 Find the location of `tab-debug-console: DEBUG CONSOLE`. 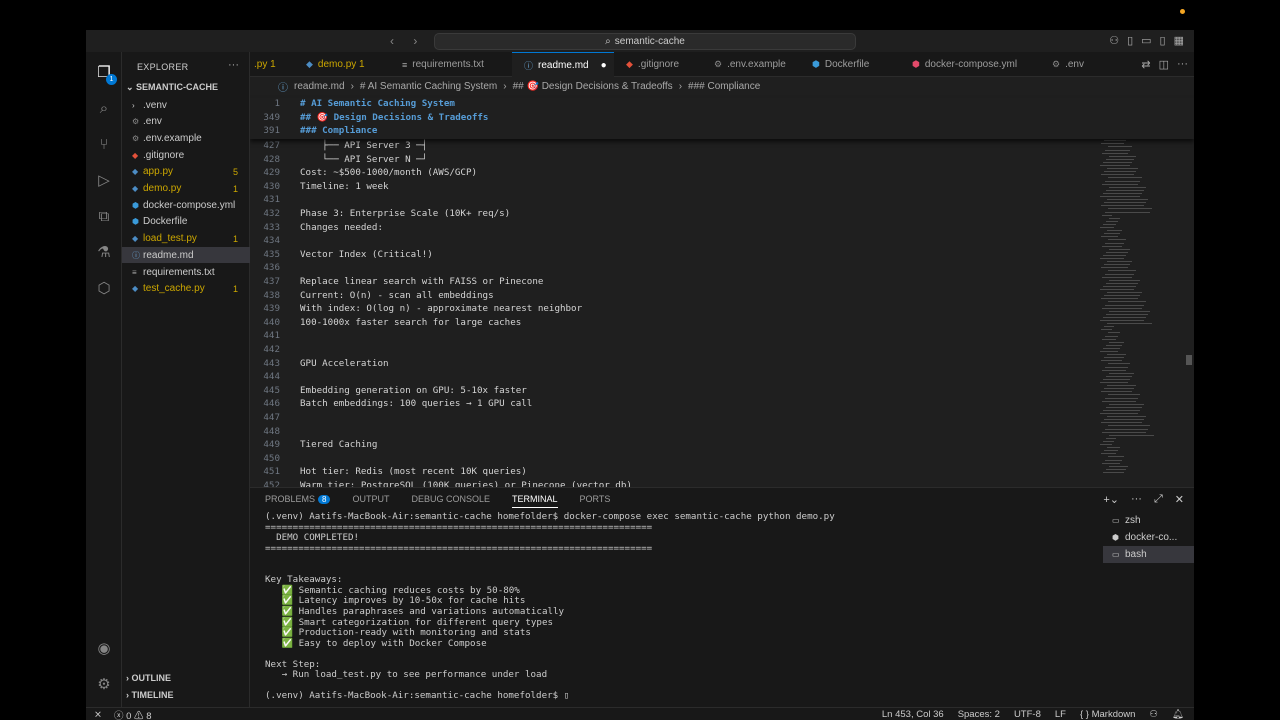

tab-debug-console: DEBUG CONSOLE is located at coordinates (450, 501).